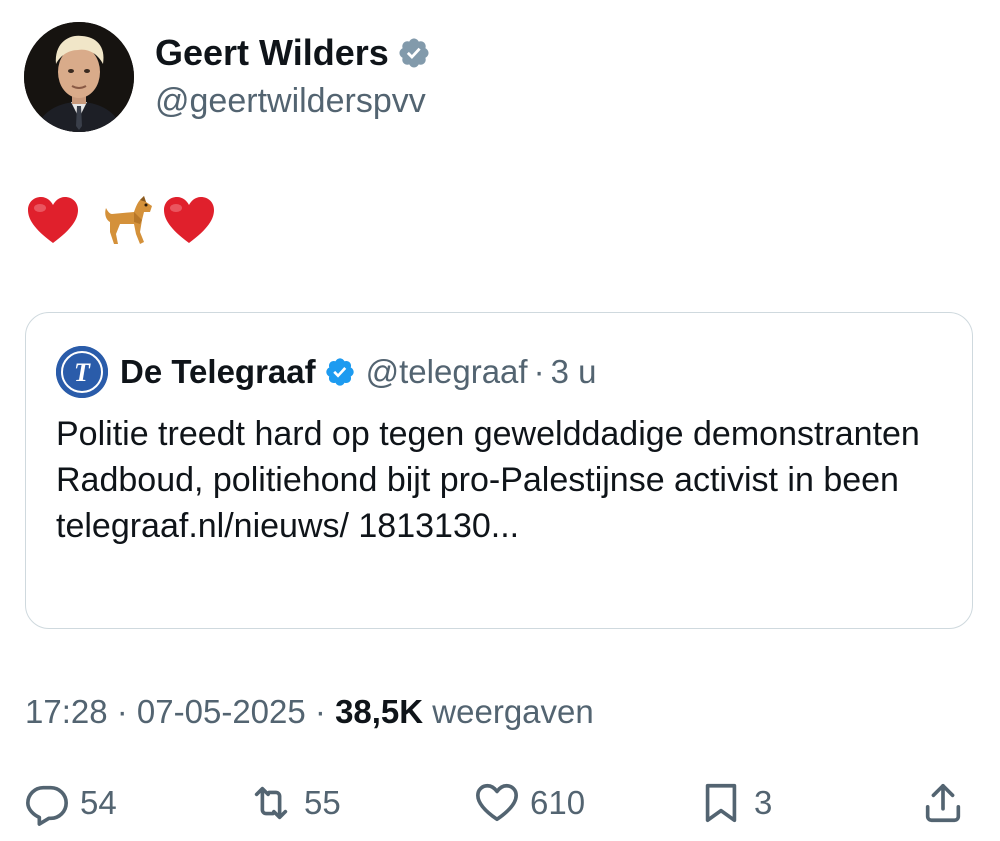  What do you see at coordinates (508, 711) in the screenshot?
I see `views-label: weergaven` at bounding box center [508, 711].